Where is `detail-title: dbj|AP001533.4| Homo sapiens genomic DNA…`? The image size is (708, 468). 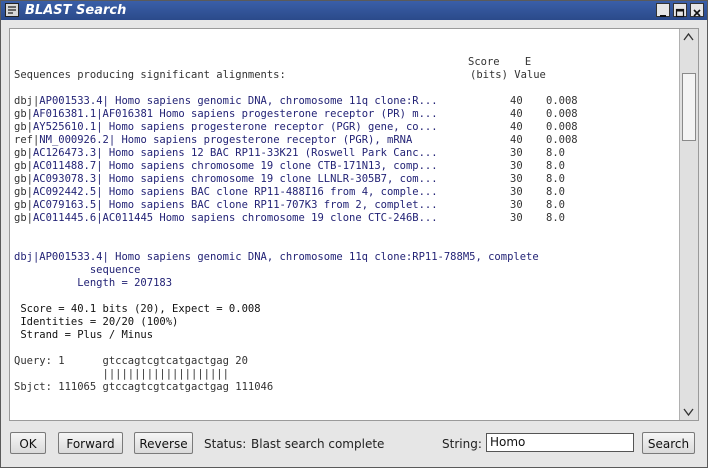 detail-title: dbj|AP001533.4| Homo sapiens genomic DNA… is located at coordinates (276, 257).